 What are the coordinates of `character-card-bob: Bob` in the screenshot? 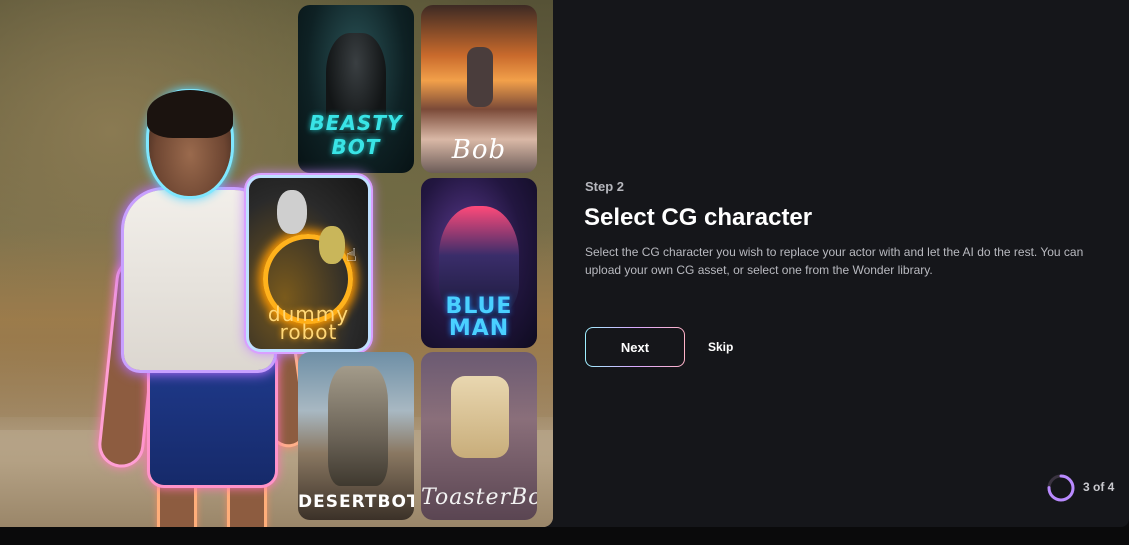 It's located at (479, 89).